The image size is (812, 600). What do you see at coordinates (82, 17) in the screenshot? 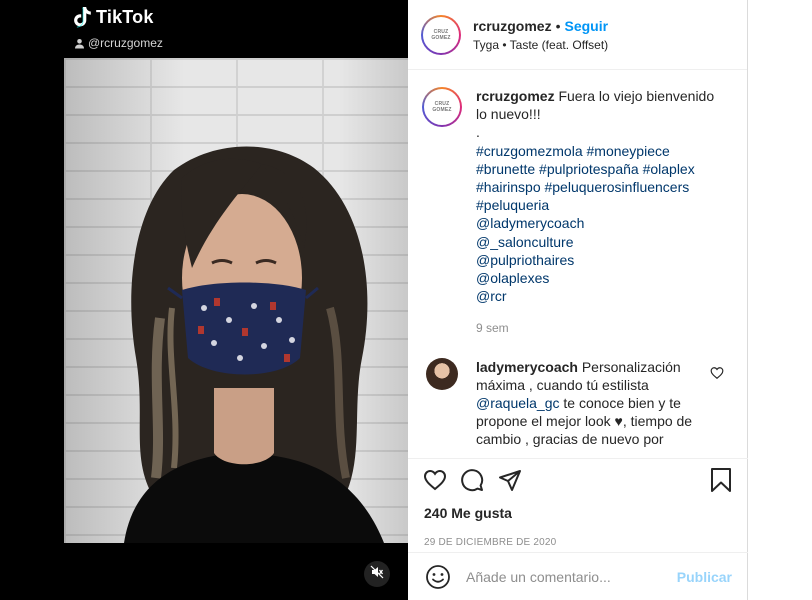
I see `tiktok-note-icon` at bounding box center [82, 17].